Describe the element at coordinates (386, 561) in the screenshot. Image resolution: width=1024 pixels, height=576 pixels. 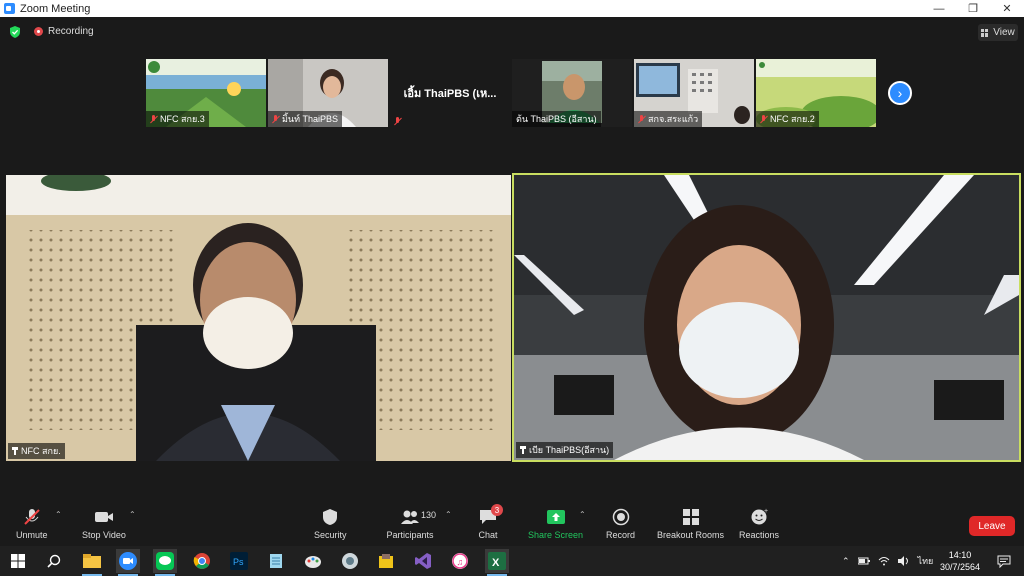
I see `game-icon` at that location.